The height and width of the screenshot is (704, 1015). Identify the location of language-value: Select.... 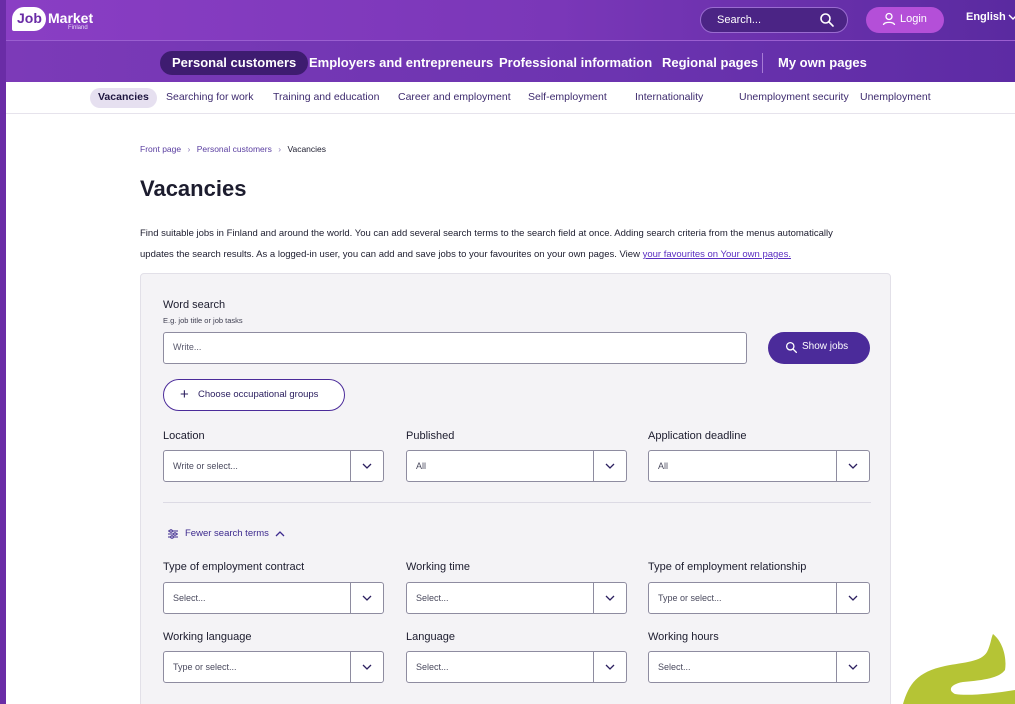
(432, 667).